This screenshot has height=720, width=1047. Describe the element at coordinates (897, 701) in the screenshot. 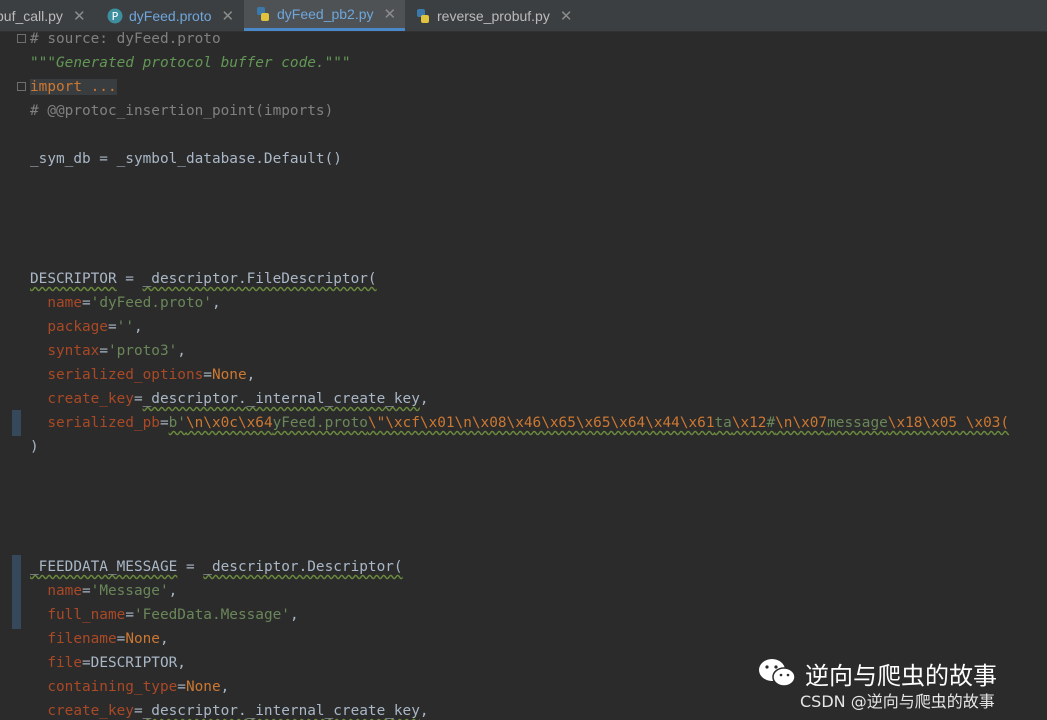

I see `watermark-csdn: CSDN @逆向与爬虫的故事` at that location.